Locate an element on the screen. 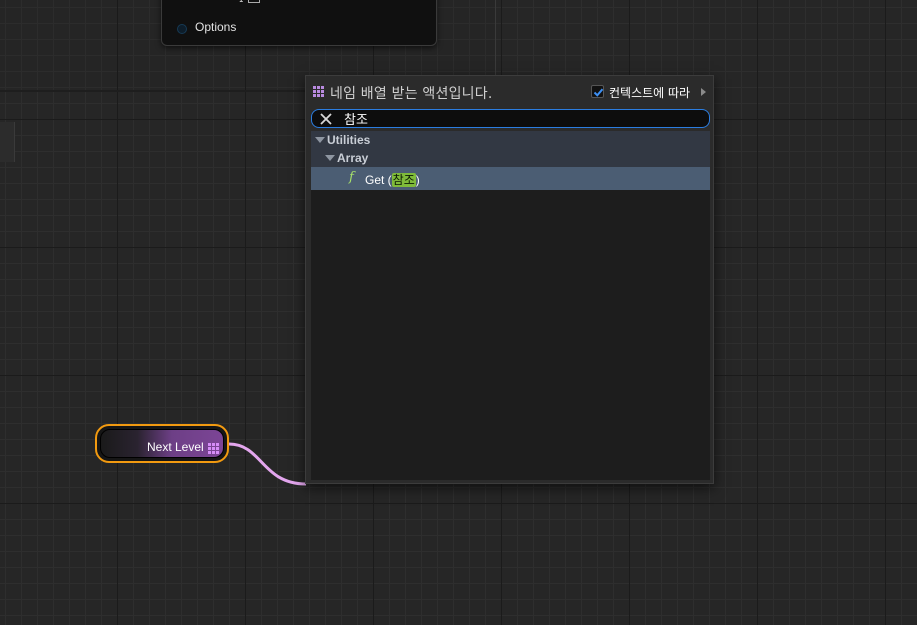  function-label-suffix: ) is located at coordinates (417, 180).